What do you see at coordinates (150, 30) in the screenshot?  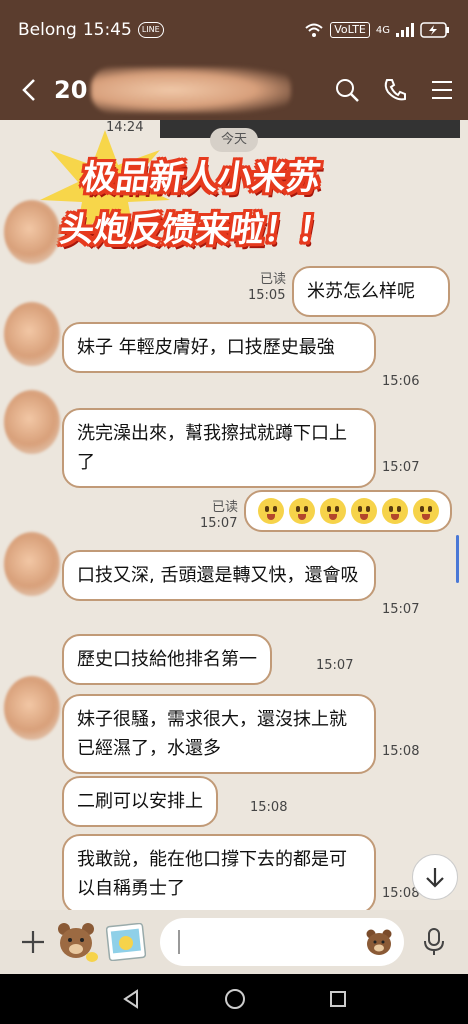 I see `line-app-badge: LINE` at bounding box center [150, 30].